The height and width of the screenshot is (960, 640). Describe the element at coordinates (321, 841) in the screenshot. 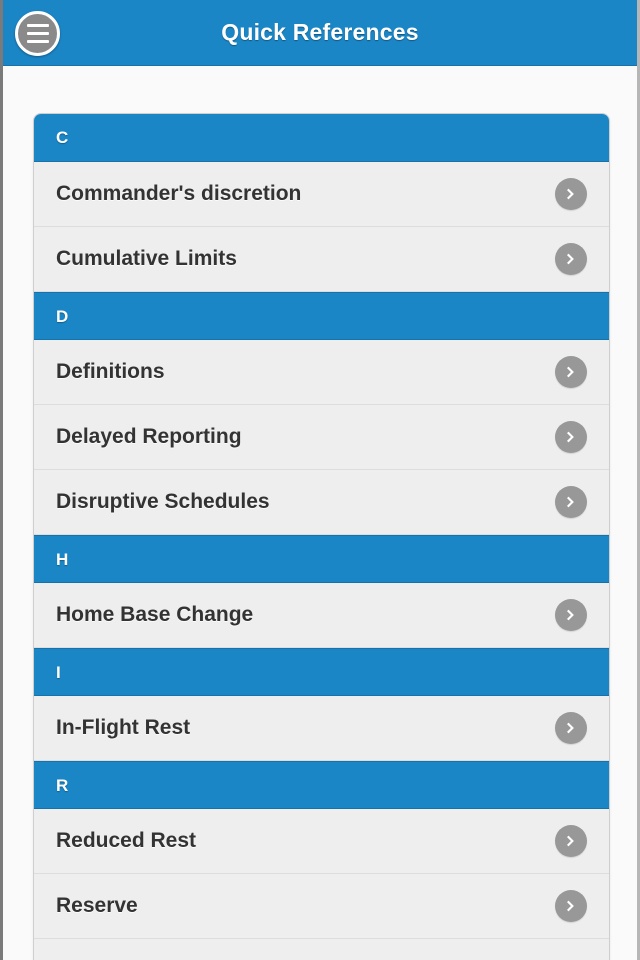

I see `list-item: Reduced Rest` at that location.